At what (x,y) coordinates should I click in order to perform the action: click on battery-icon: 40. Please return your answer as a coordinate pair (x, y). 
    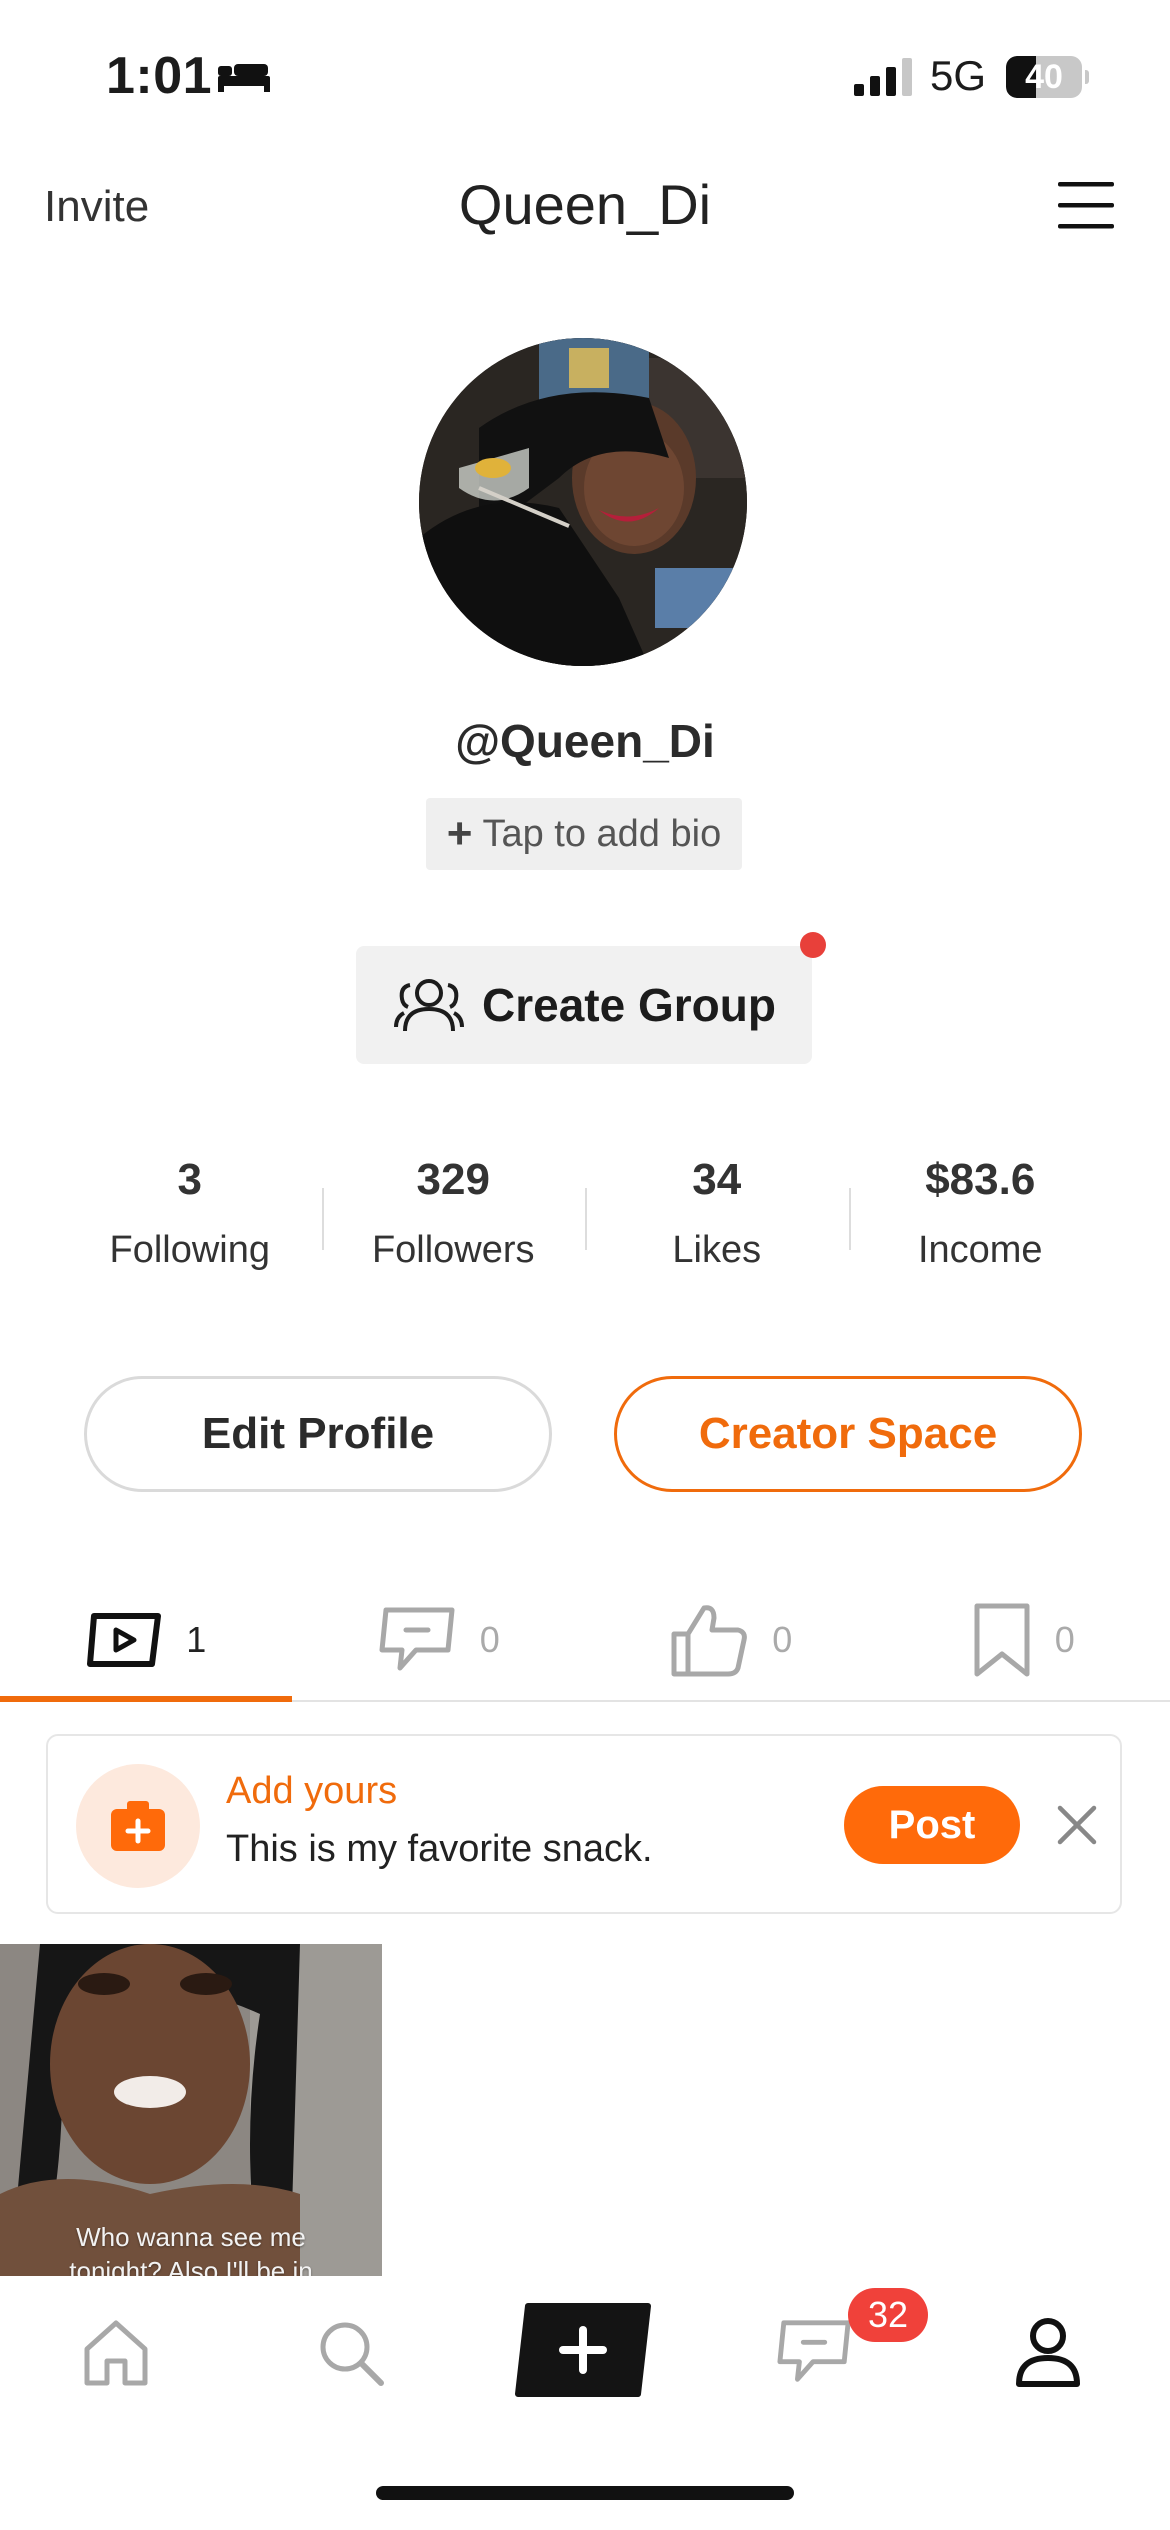
    Looking at the image, I should click on (1047, 77).